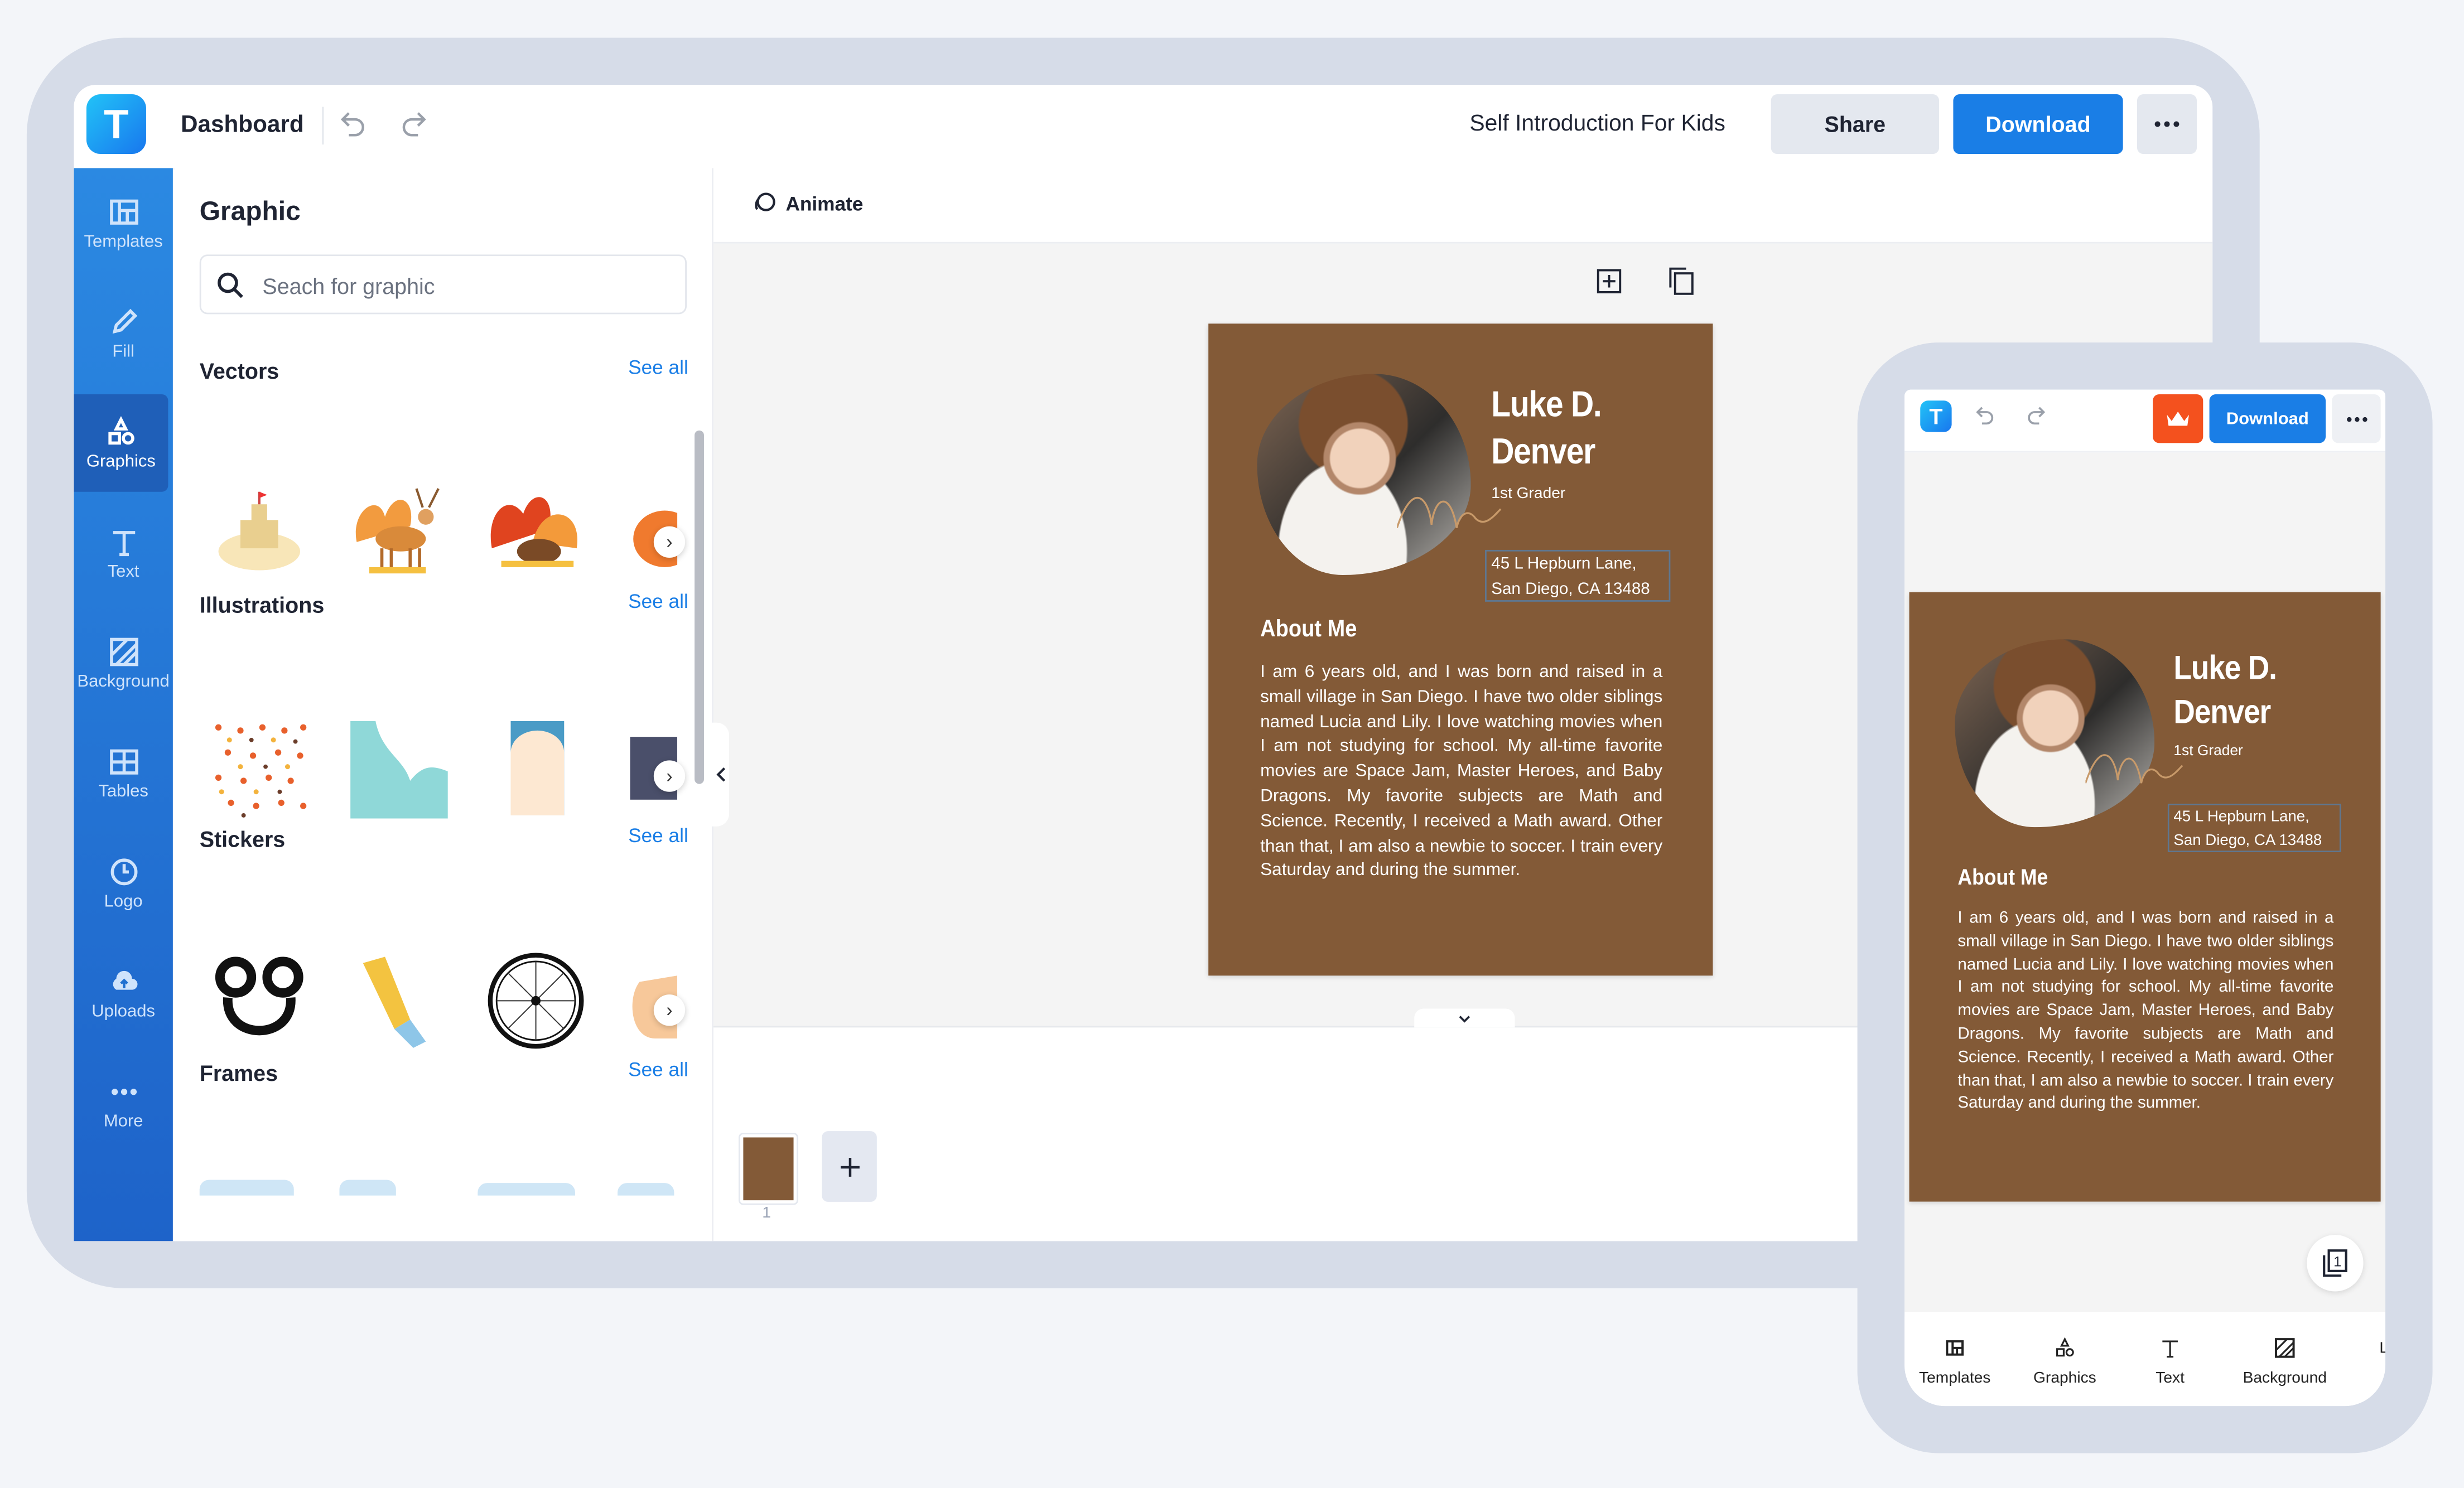 This screenshot has height=1488, width=2464. What do you see at coordinates (766, 1214) in the screenshot?
I see `page-number: 1` at bounding box center [766, 1214].